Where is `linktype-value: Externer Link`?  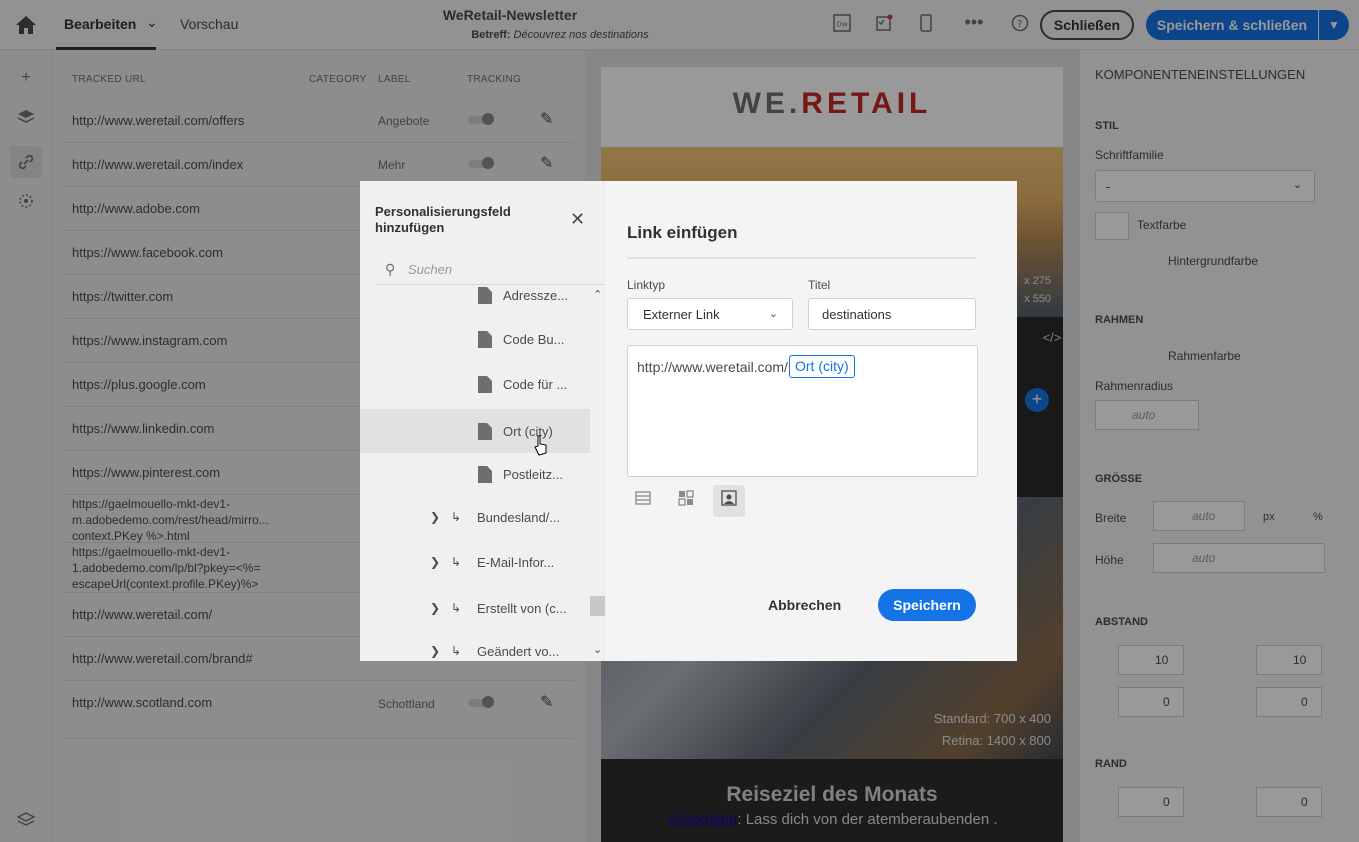
linktype-value: Externer Link is located at coordinates (681, 314).